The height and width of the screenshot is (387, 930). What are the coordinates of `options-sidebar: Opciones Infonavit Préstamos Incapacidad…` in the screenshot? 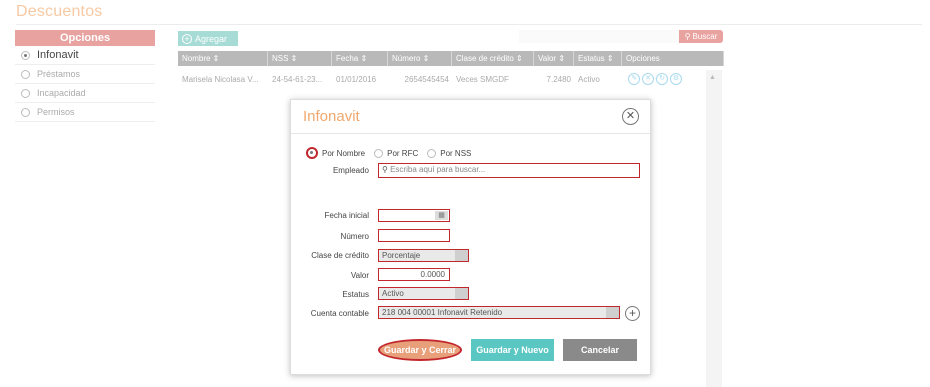 It's located at (85, 76).